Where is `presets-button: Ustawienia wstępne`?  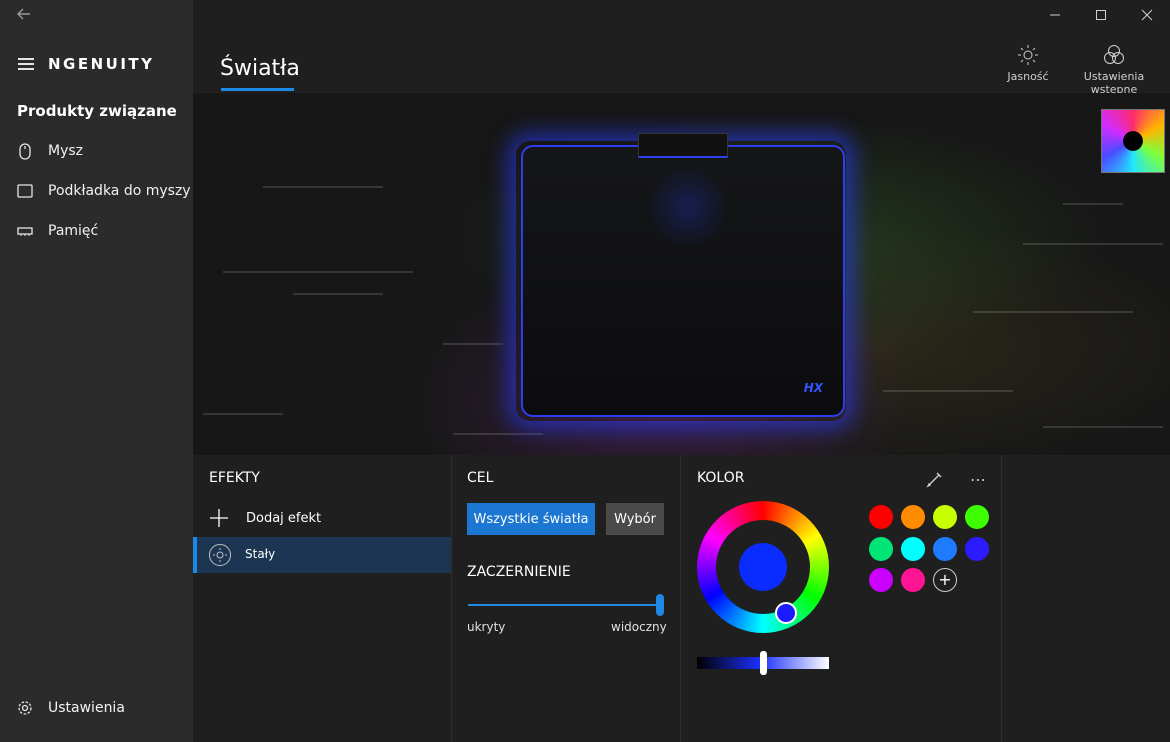 presets-button: Ustawienia wstępne is located at coordinates (1114, 70).